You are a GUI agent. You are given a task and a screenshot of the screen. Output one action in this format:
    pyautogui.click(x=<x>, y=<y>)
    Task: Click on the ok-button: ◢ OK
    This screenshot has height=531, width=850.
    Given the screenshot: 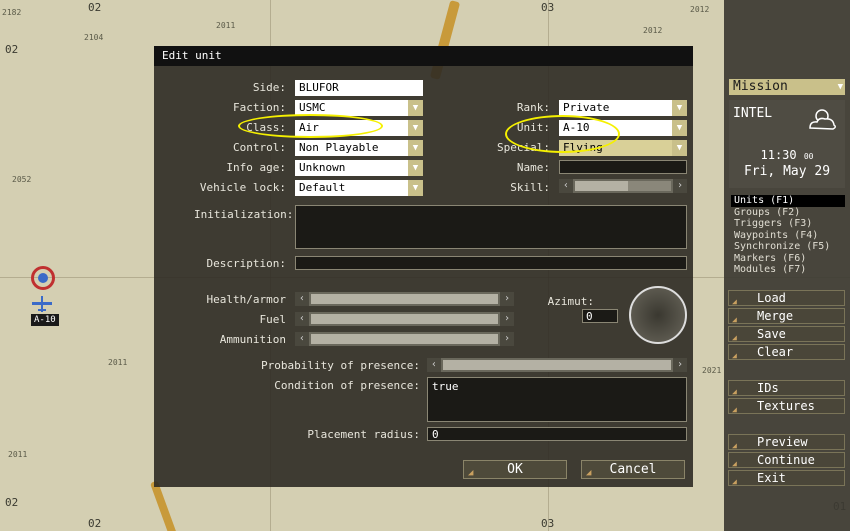 What is the action you would take?
    pyautogui.click(x=515, y=469)
    